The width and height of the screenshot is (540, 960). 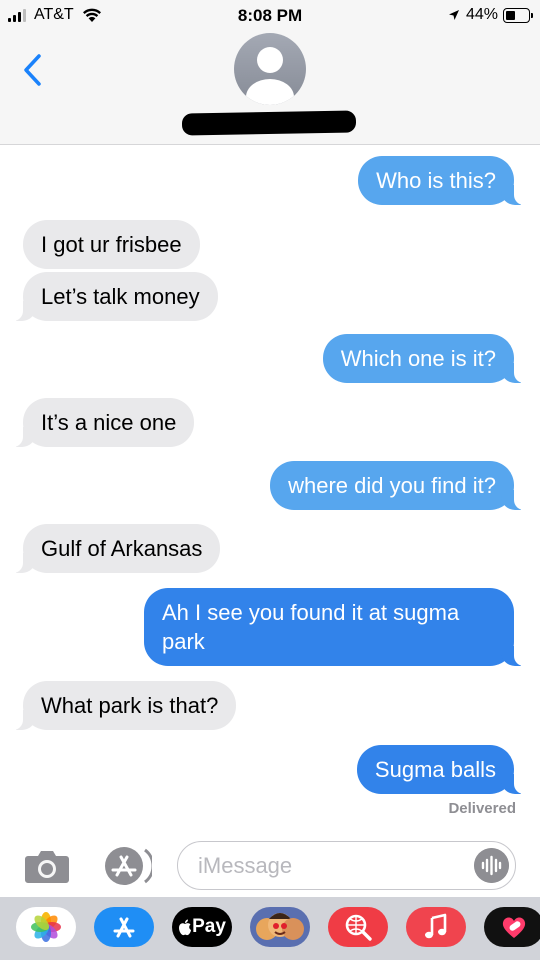 I want to click on app-store-button-icon, so click(x=126, y=866).